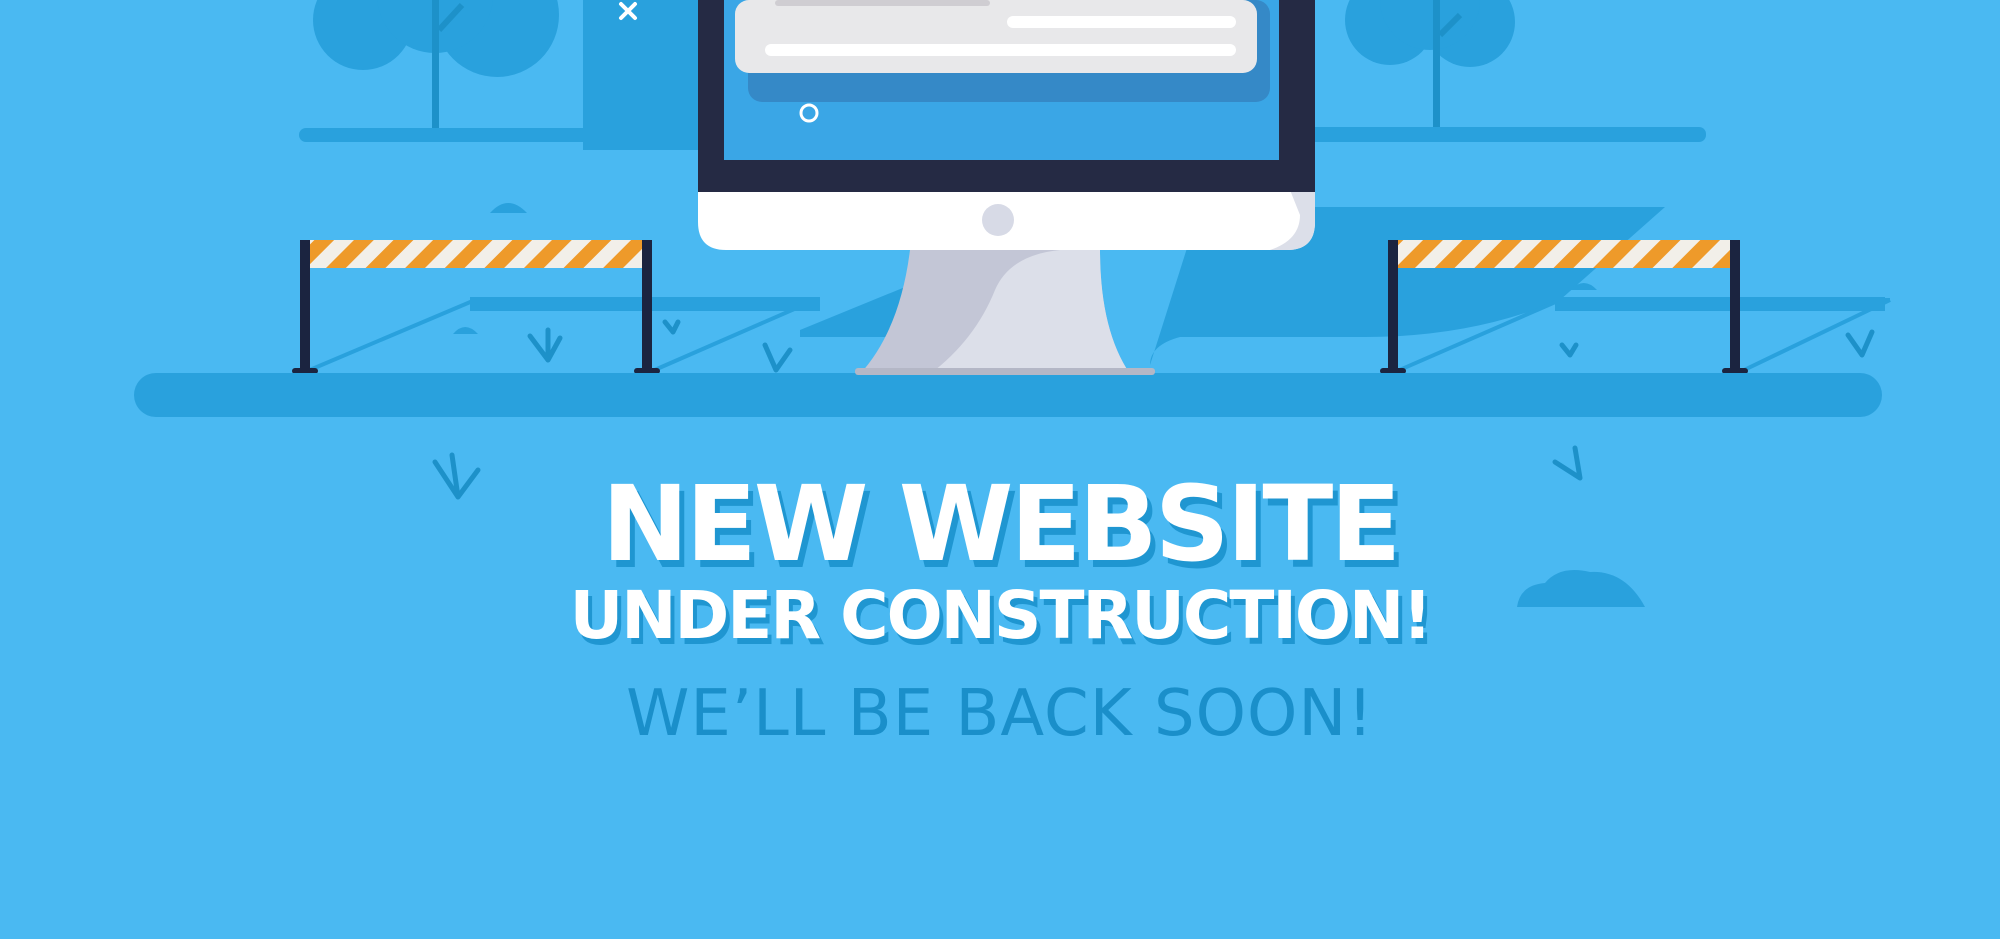  I want to click on building-block, so click(643, 75).